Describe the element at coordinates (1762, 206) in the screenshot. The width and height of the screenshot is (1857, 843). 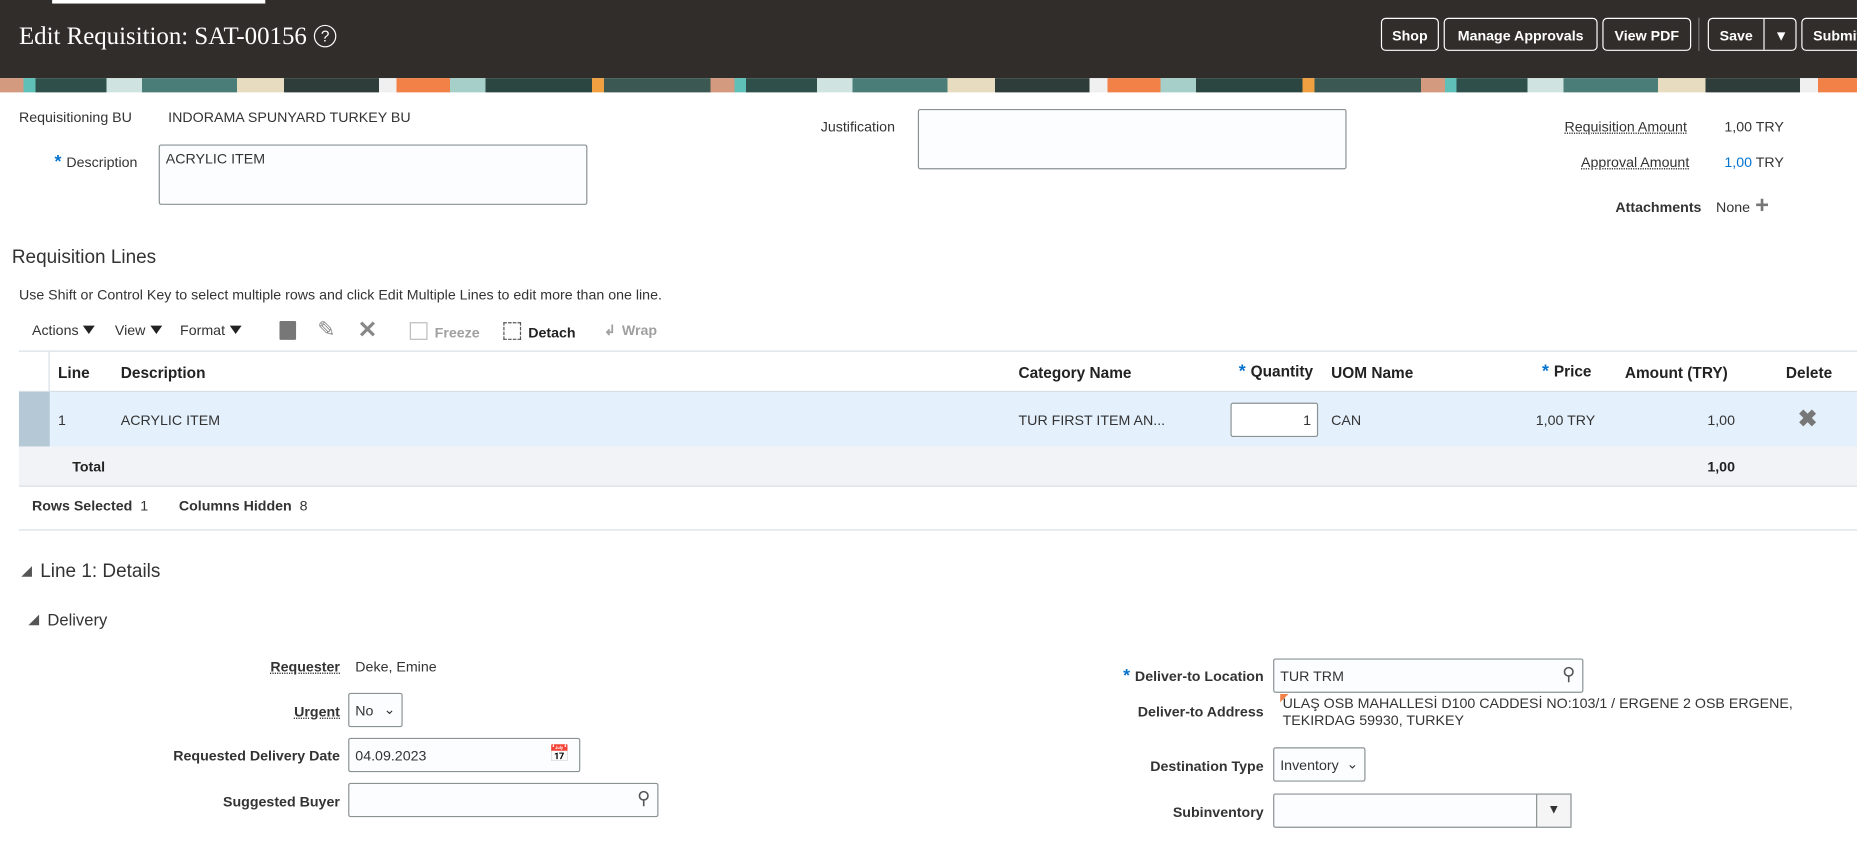
I see `add-attachment-icon: +` at that location.